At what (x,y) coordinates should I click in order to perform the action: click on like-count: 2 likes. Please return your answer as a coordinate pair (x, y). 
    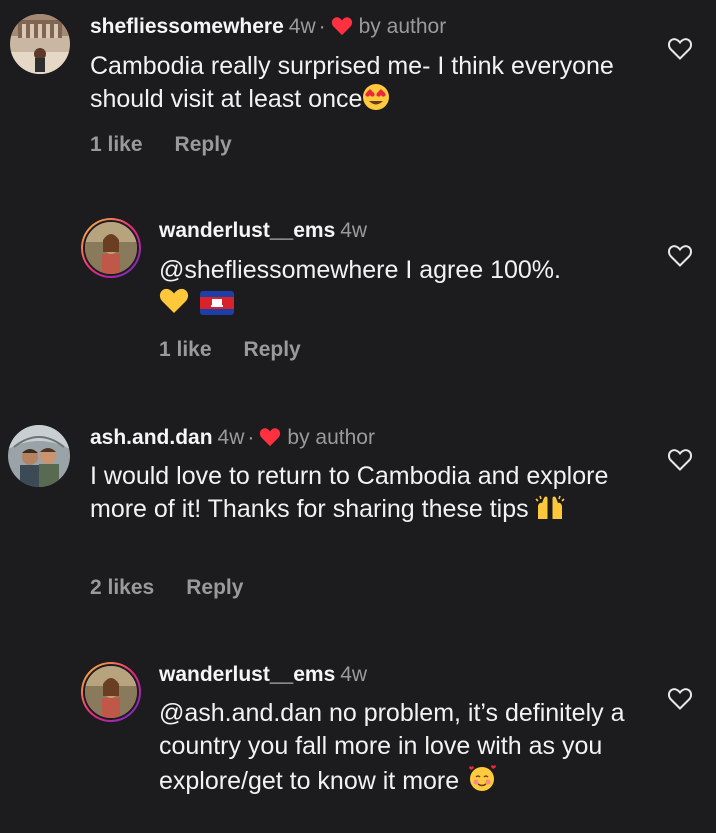
    Looking at the image, I should click on (122, 587).